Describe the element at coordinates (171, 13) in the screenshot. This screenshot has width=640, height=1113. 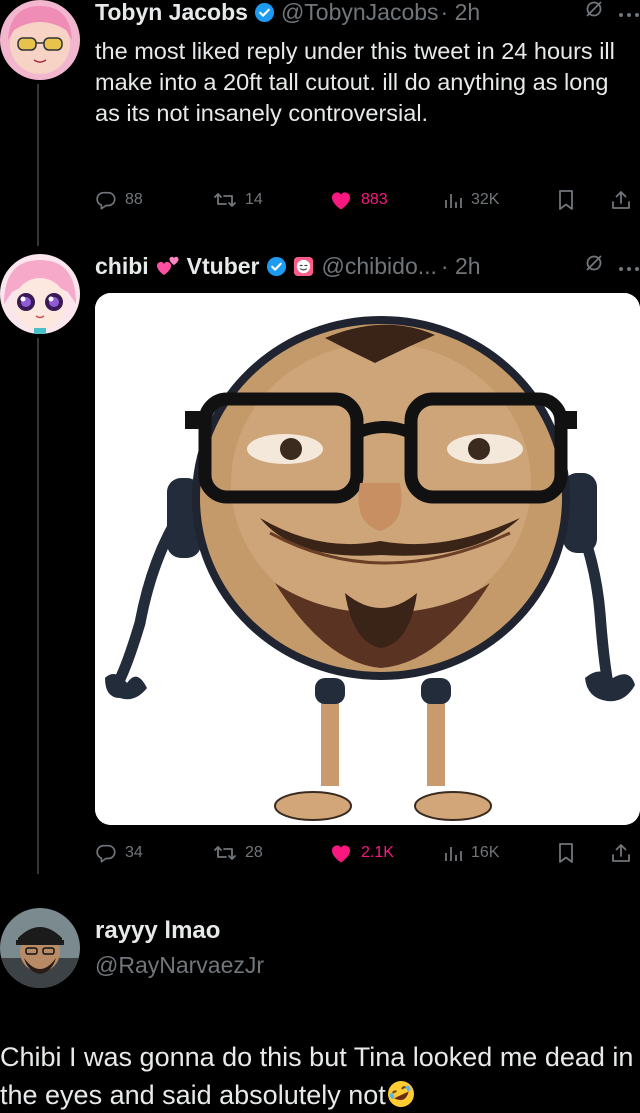
I see `author-name: Tobyn Jacobs` at that location.